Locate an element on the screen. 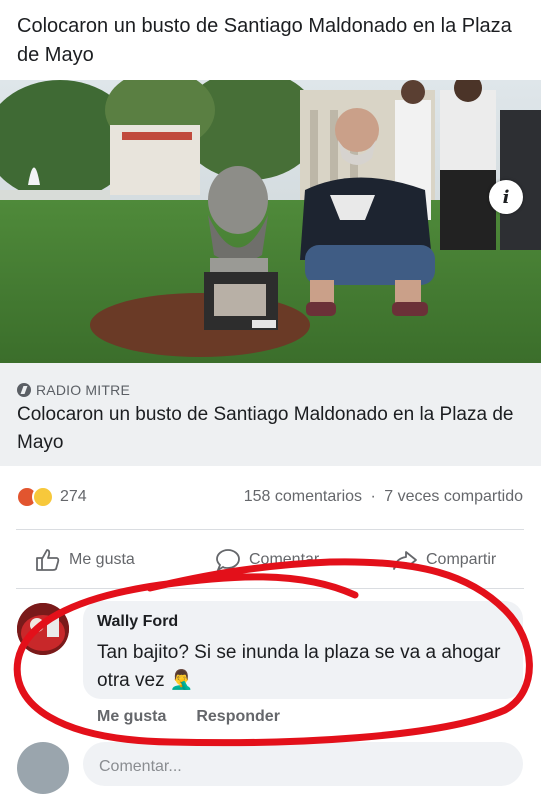 The width and height of the screenshot is (541, 794). thumbs-up-icon is located at coordinates (48, 560).